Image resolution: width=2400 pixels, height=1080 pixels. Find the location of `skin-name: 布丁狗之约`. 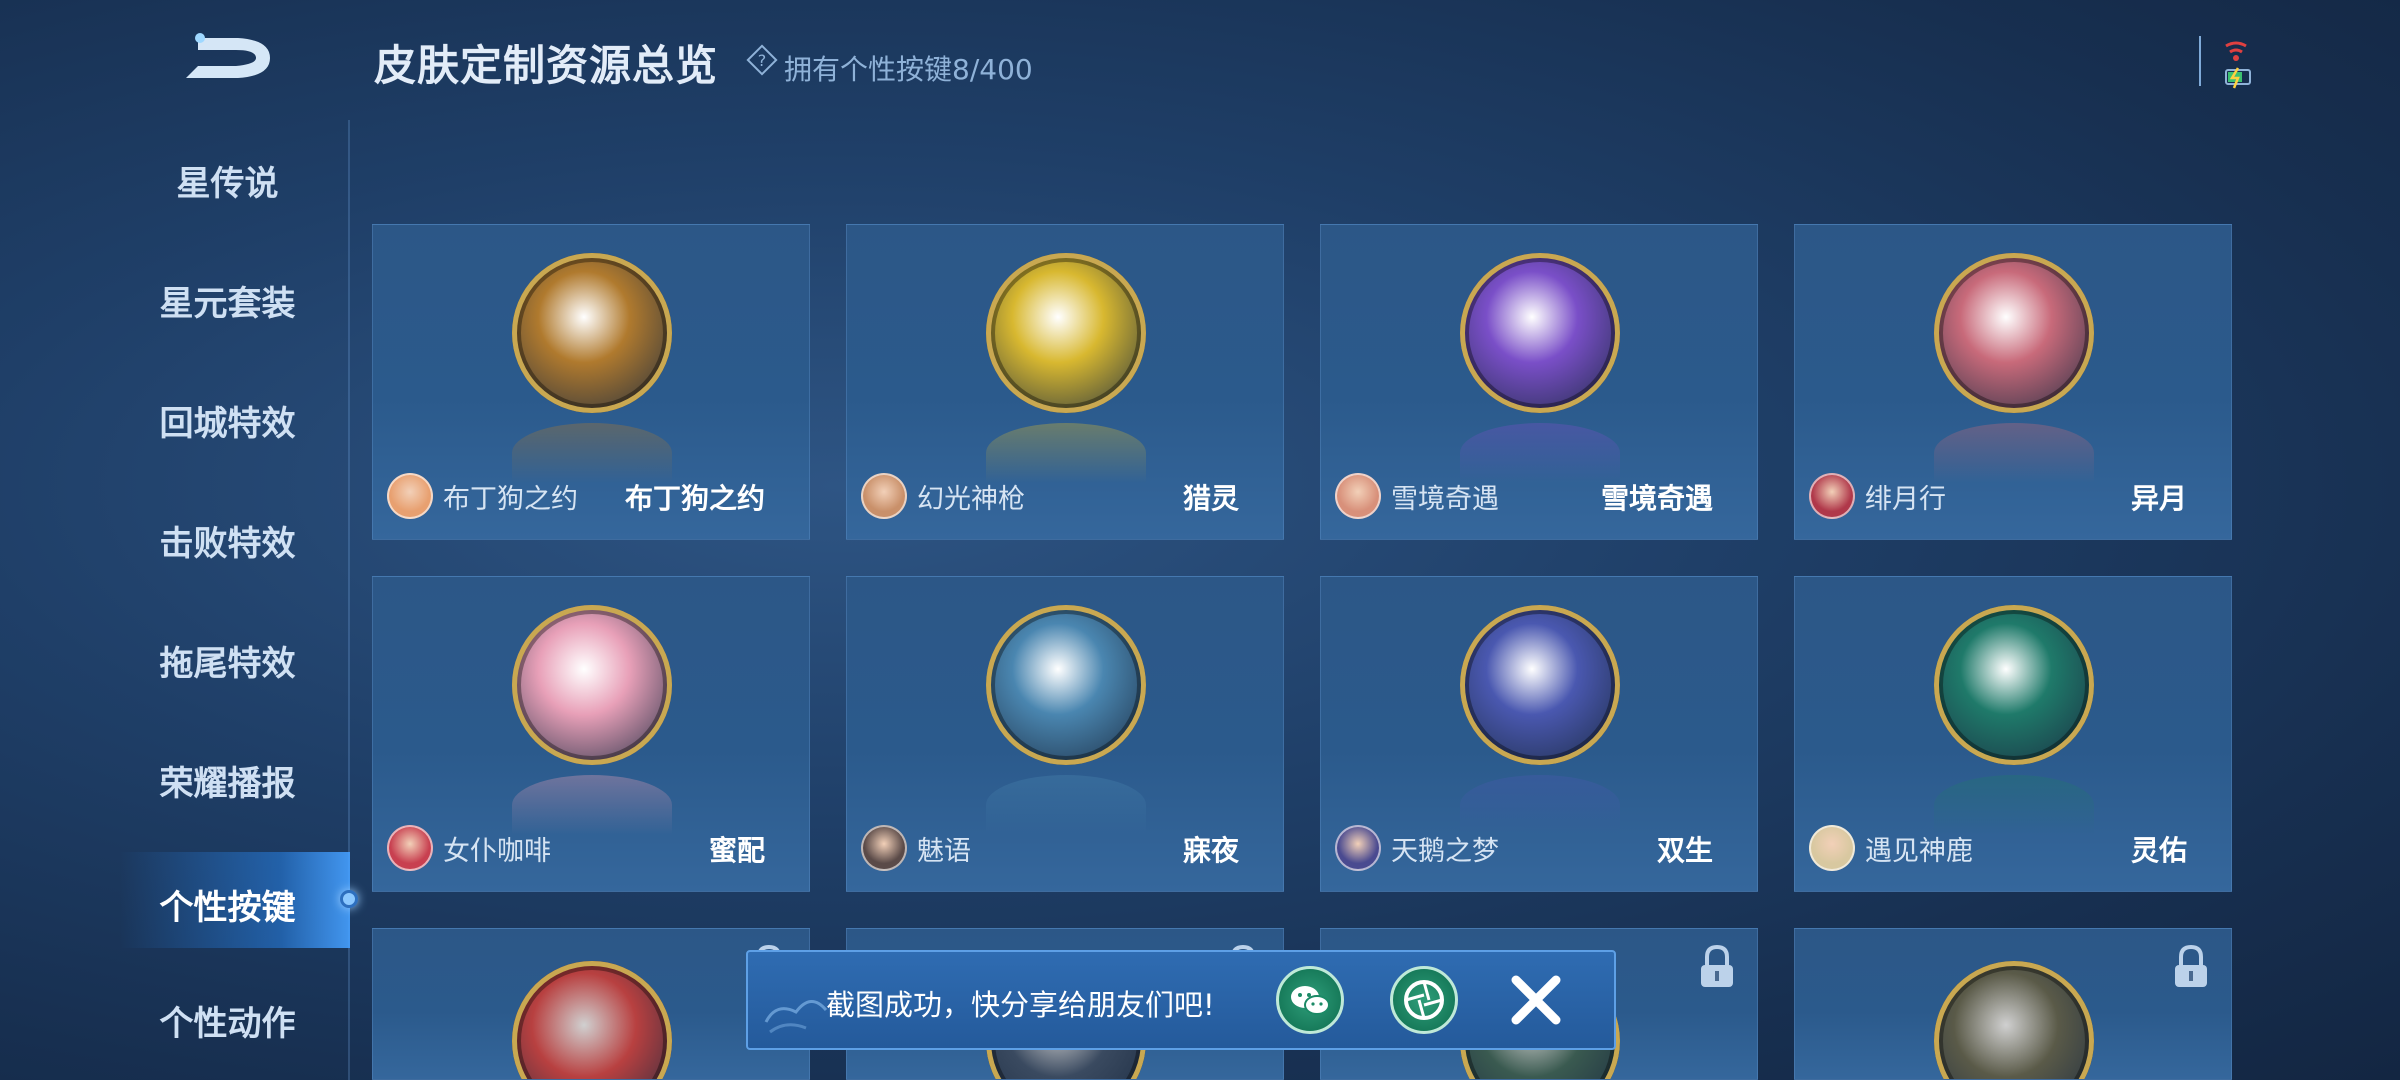

skin-name: 布丁狗之约 is located at coordinates (510, 499).